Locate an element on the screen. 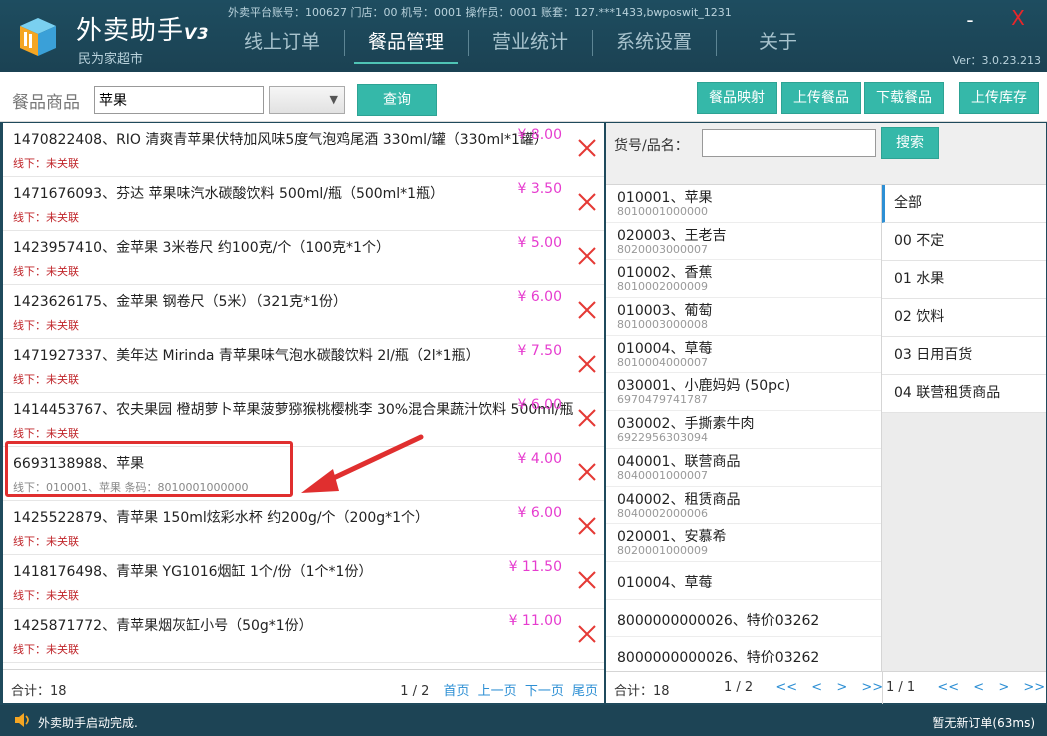 This screenshot has width=1047, height=736. goods-search-input is located at coordinates (789, 143).